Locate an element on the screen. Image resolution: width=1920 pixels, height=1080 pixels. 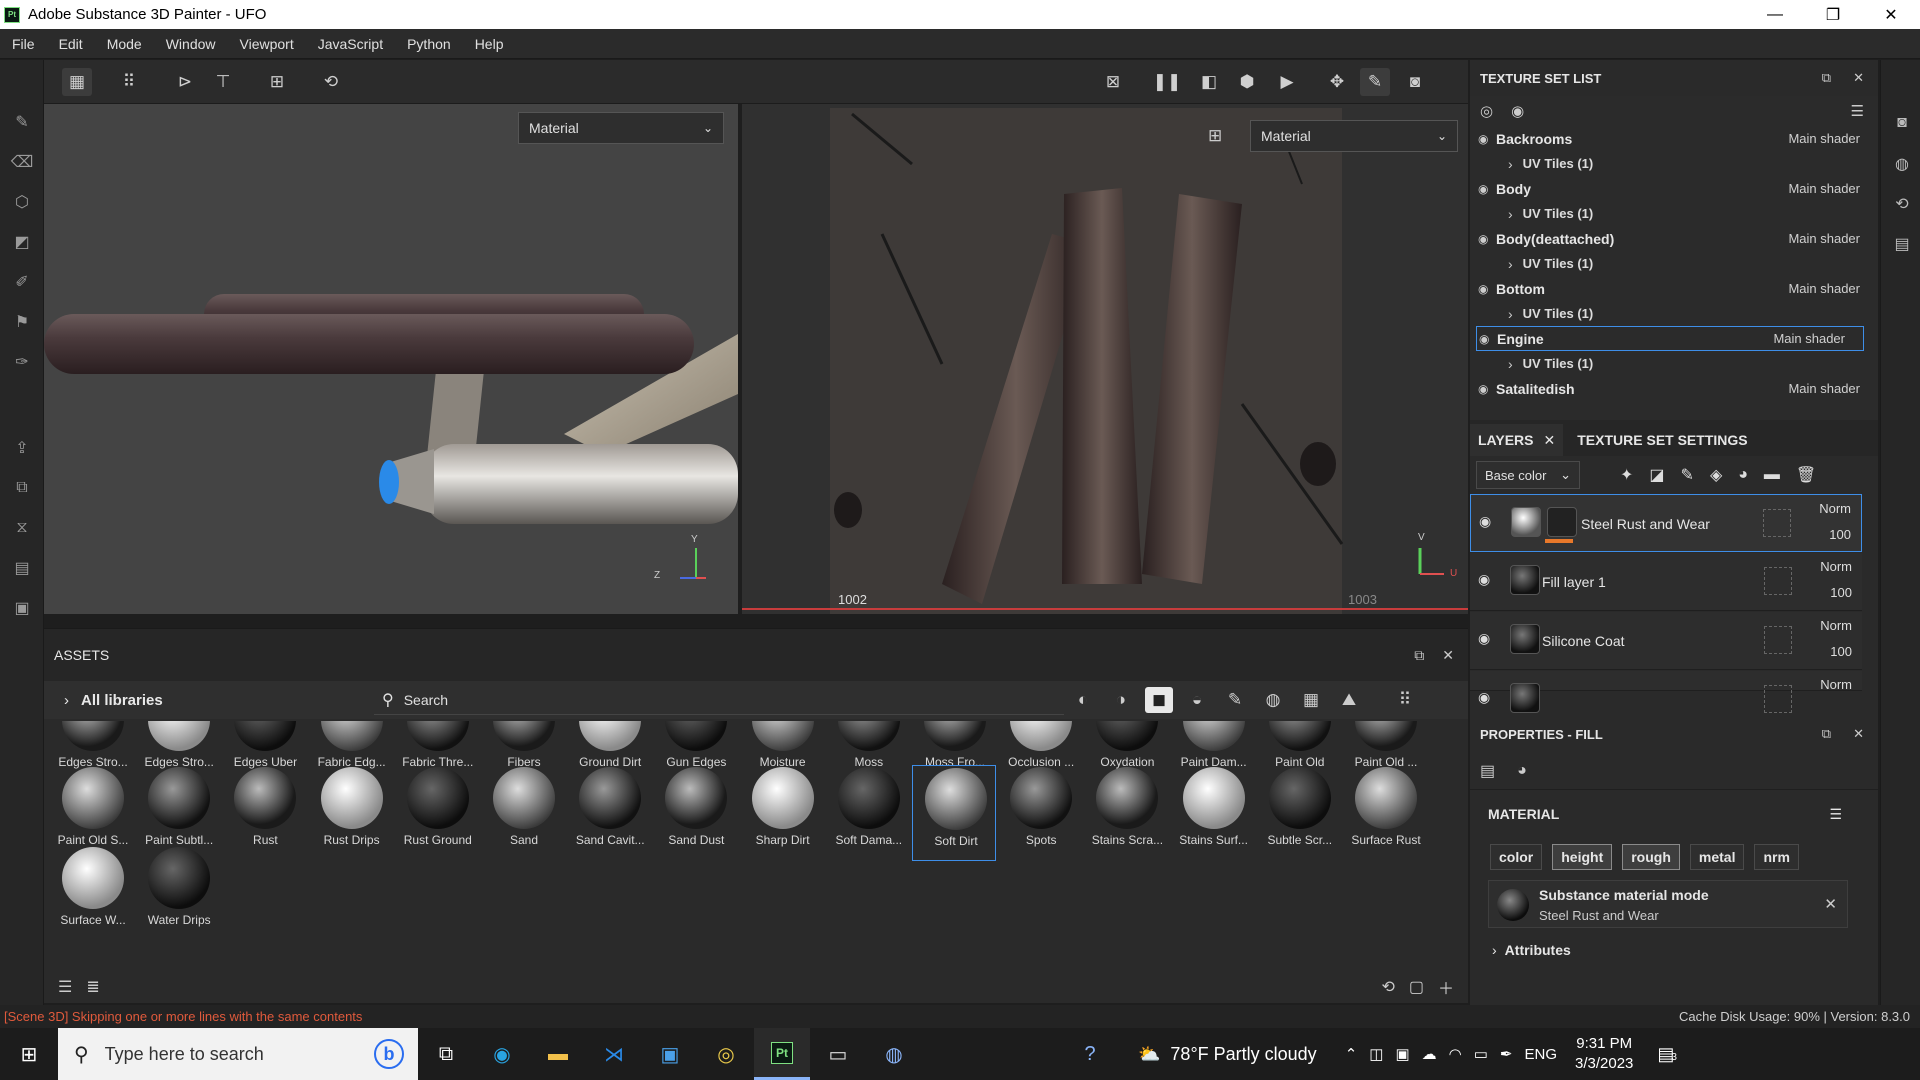
minimize-button: — is located at coordinates (1775, 14).